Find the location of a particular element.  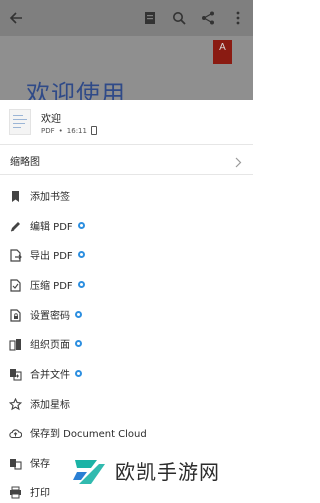

menu-label: 添加星标 is located at coordinates (50, 405).